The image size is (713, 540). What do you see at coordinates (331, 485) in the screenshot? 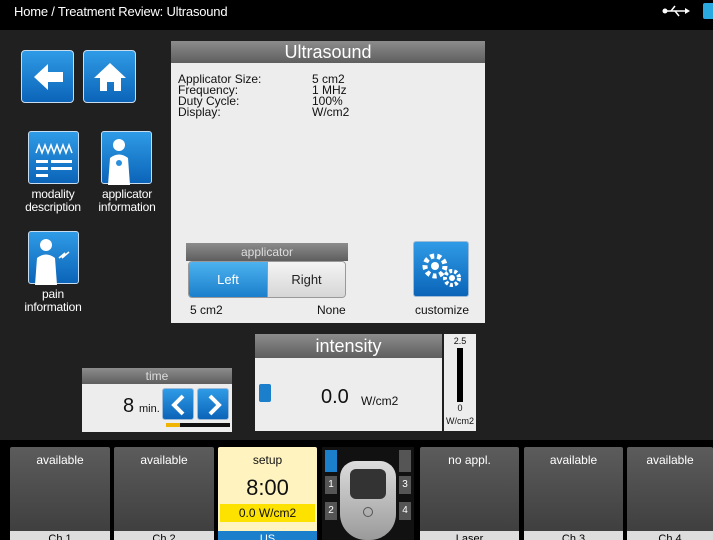
I see `slot-1: 1` at bounding box center [331, 485].